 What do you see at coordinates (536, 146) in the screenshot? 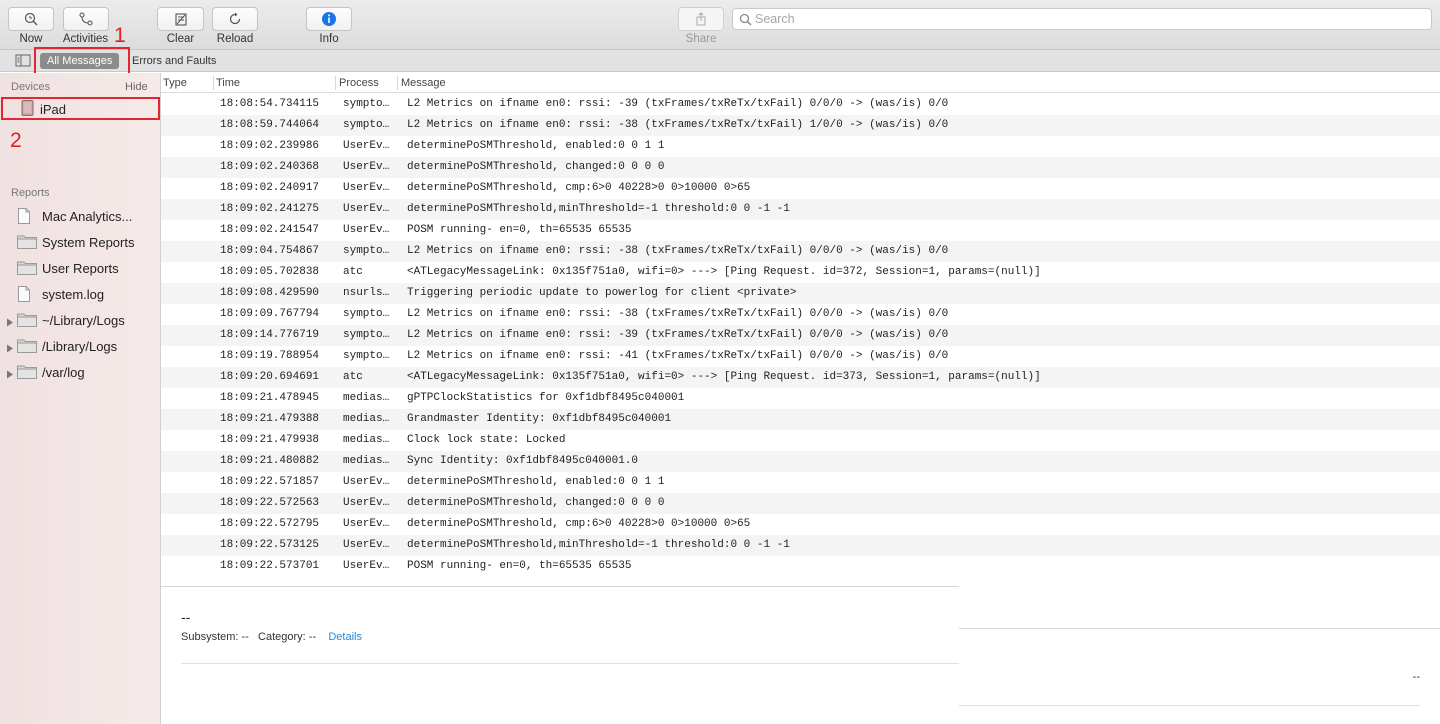
I see `message-cell: determinePoSMThreshold, enabled:0 0 1 1` at bounding box center [536, 146].